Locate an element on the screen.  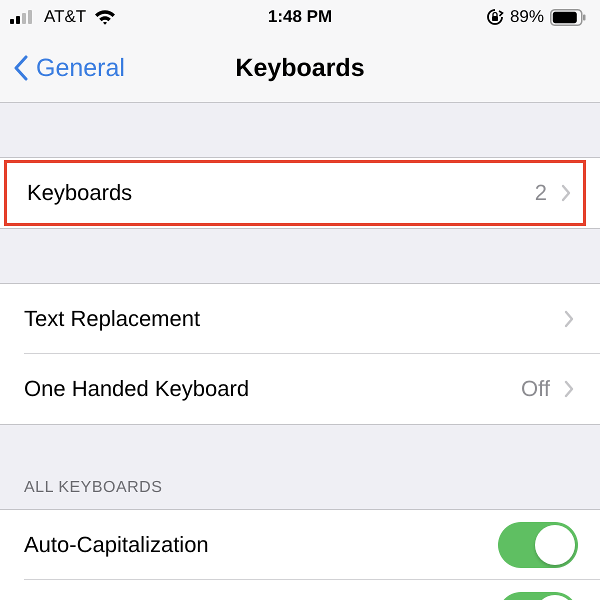
battery-percent: 89% is located at coordinates (527, 17).